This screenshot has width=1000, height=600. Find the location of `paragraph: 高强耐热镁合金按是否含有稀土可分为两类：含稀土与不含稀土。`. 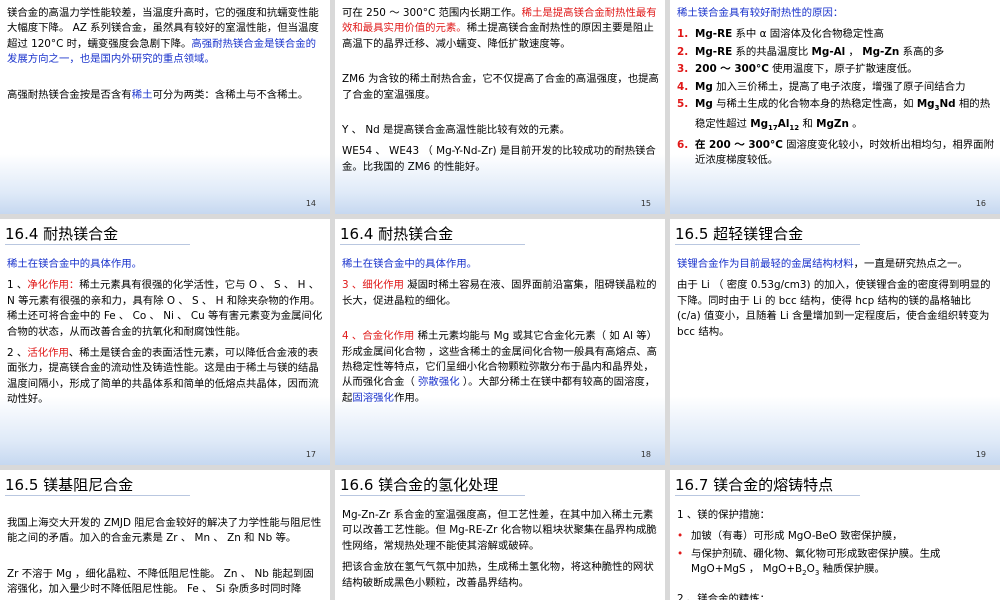

paragraph: 高强耐热镁合金按是否含有稀土可分为两类：含稀土与不含稀土。 is located at coordinates (165, 95).